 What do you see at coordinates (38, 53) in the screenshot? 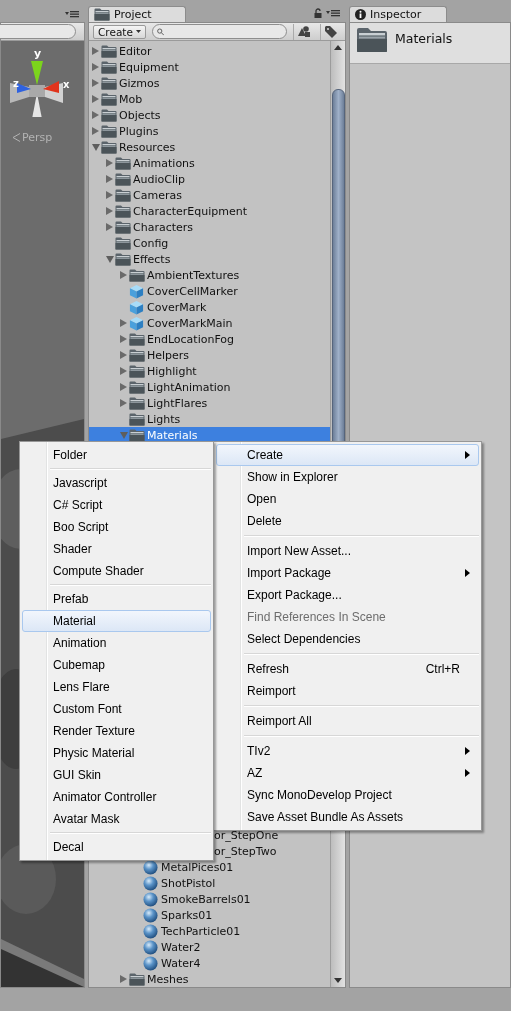
I see `axis-label: y` at bounding box center [38, 53].